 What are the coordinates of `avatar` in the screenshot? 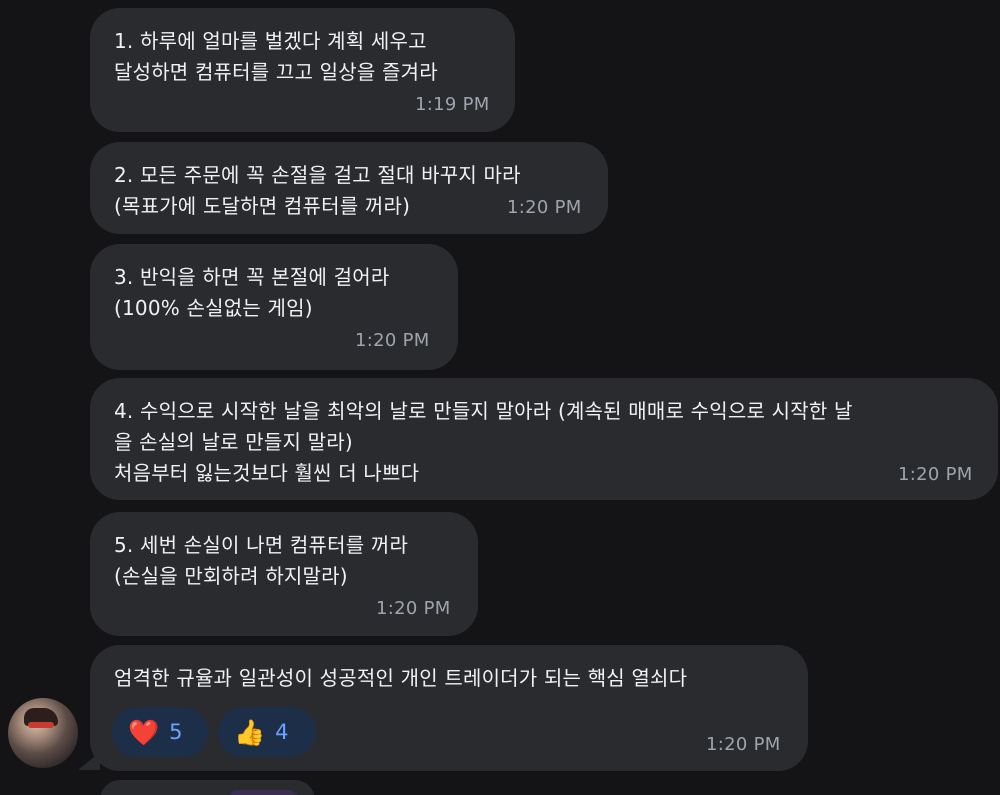 It's located at (43, 733).